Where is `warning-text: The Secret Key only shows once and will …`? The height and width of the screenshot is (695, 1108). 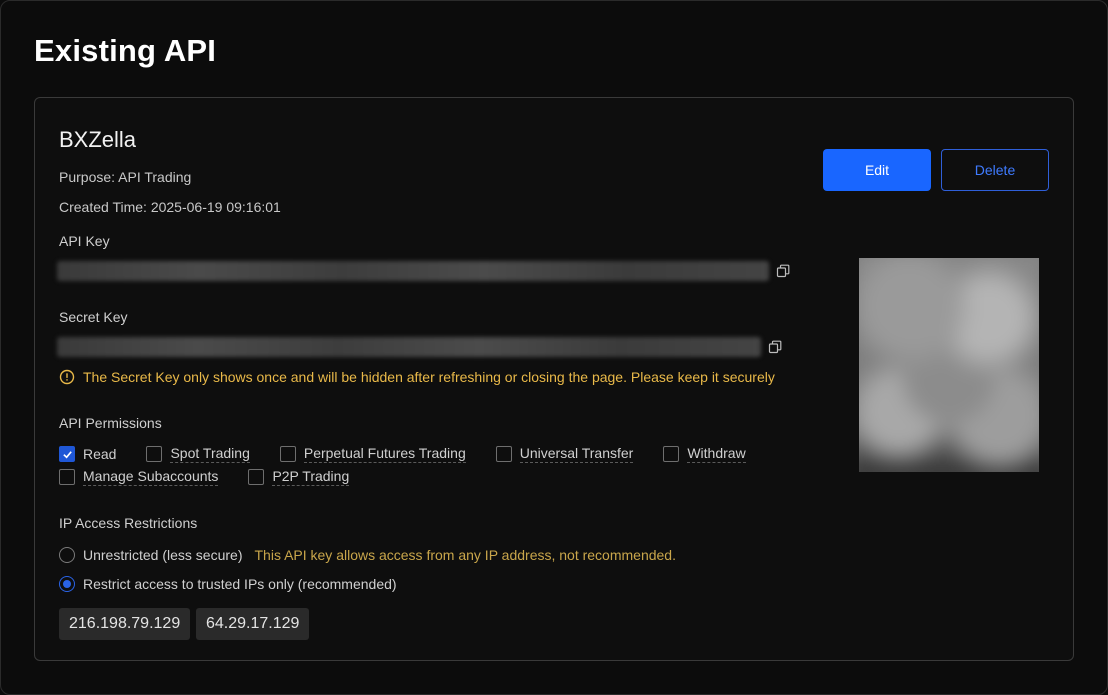 warning-text: The Secret Key only shows once and will … is located at coordinates (429, 377).